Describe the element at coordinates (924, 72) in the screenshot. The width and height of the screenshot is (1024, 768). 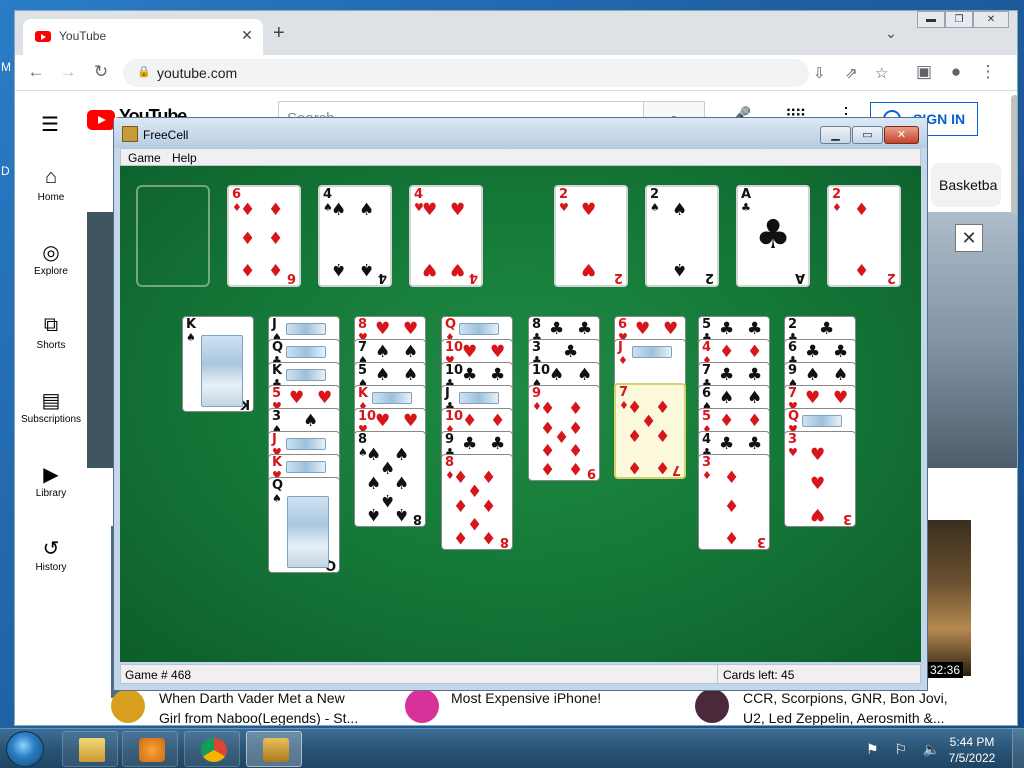
I see `side-panel-icon: ▣` at that location.